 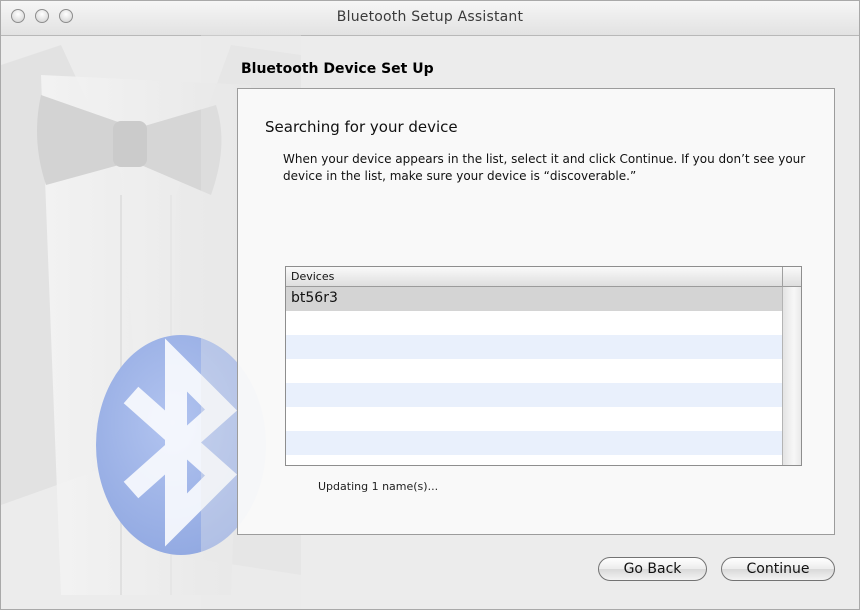 What do you see at coordinates (534, 299) in the screenshot?
I see `table-row-selected: bt56r3` at bounding box center [534, 299].